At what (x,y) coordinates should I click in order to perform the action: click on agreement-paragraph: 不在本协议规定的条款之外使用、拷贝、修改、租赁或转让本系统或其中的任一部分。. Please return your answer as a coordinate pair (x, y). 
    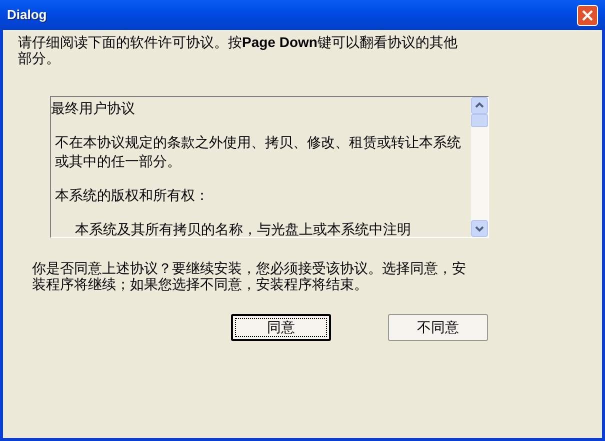
    Looking at the image, I should click on (258, 152).